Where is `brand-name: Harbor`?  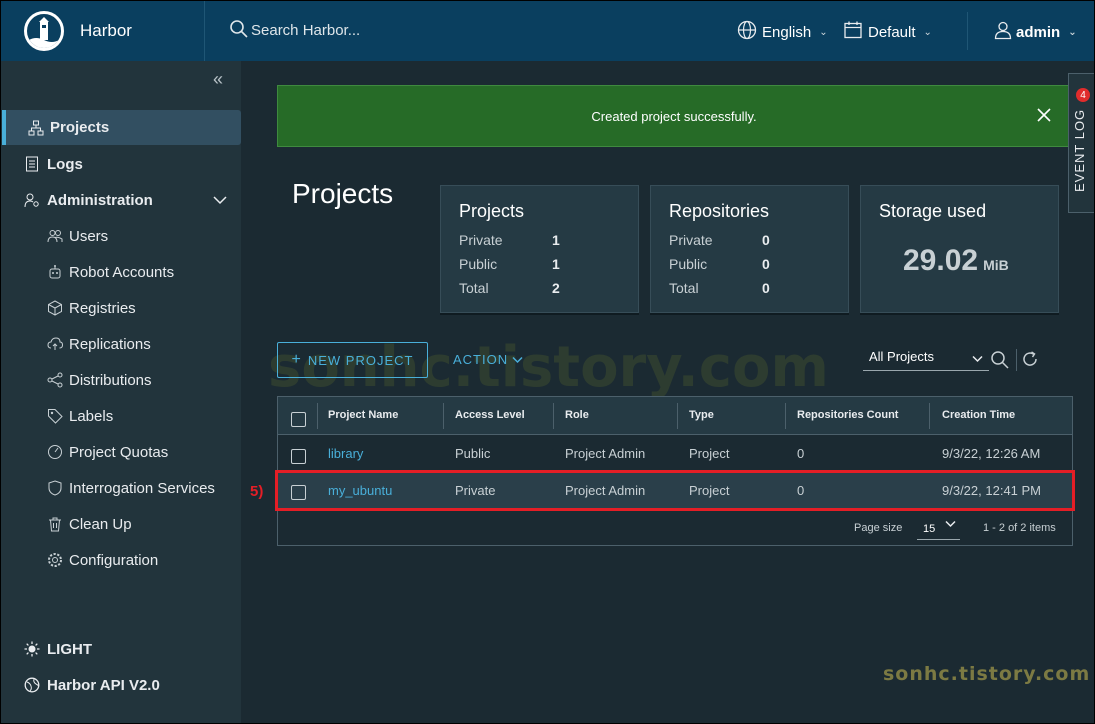 brand-name: Harbor is located at coordinates (106, 30).